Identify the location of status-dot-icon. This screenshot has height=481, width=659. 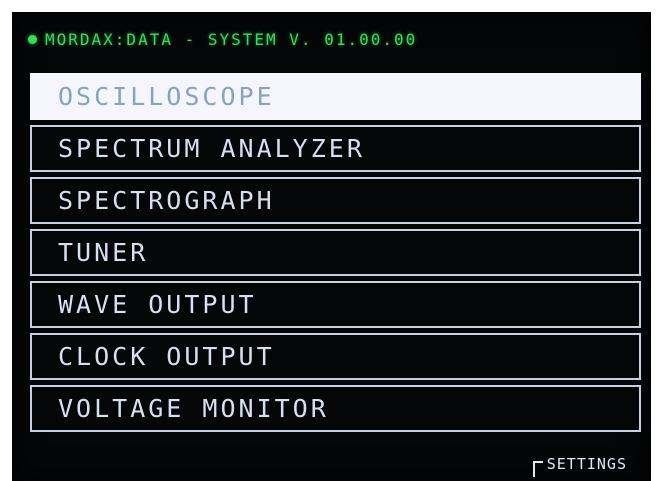
(32, 39).